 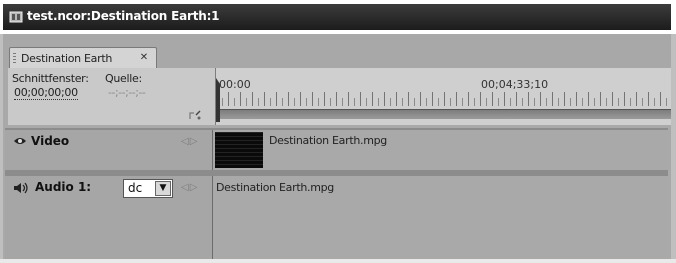 I want to click on video-track-name: Video, so click(x=50, y=141).